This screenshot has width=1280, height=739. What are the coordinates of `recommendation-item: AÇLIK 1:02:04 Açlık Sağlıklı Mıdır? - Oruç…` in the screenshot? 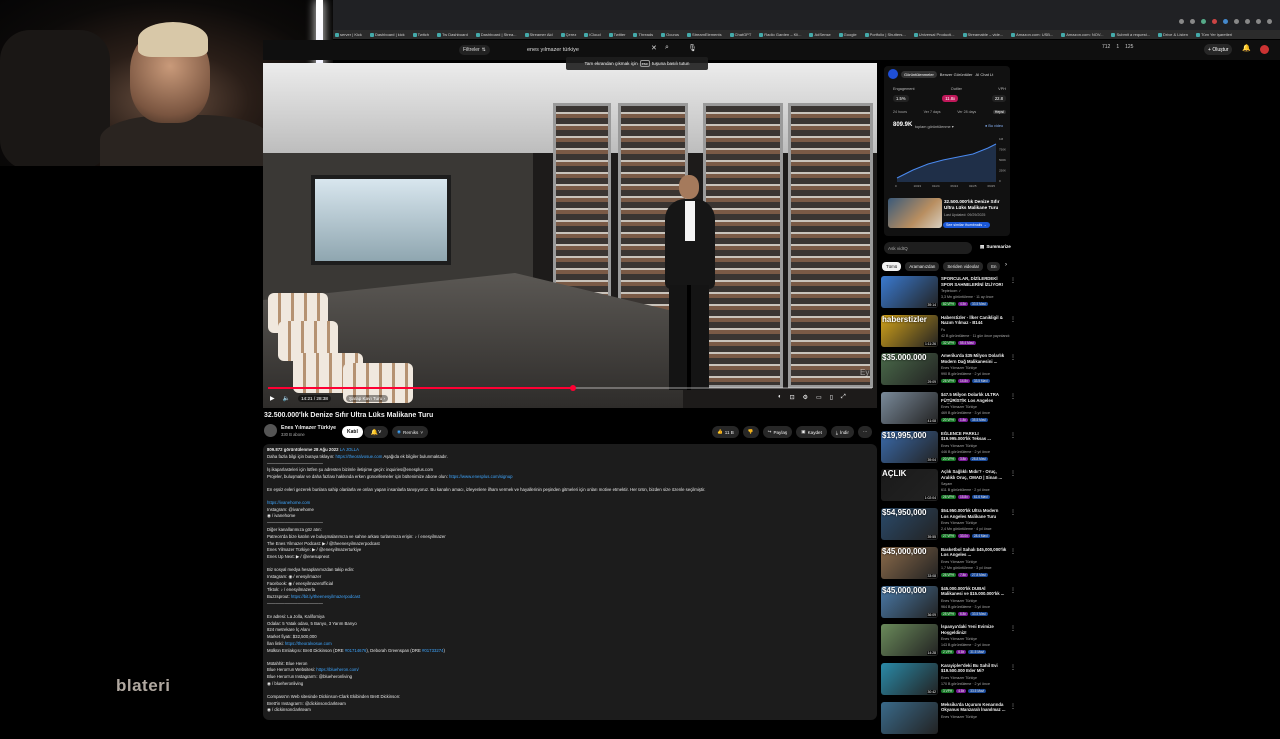 It's located at (948, 487).